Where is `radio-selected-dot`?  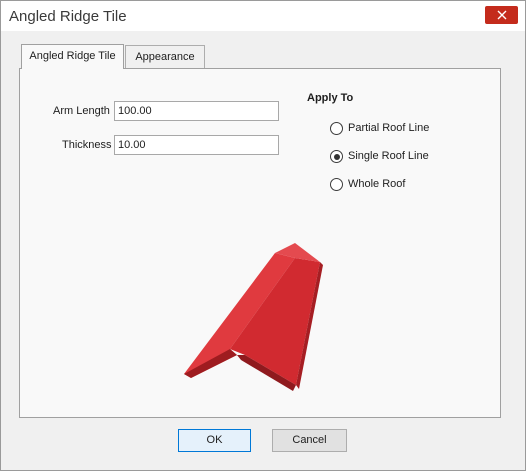
radio-selected-dot is located at coordinates (336, 156).